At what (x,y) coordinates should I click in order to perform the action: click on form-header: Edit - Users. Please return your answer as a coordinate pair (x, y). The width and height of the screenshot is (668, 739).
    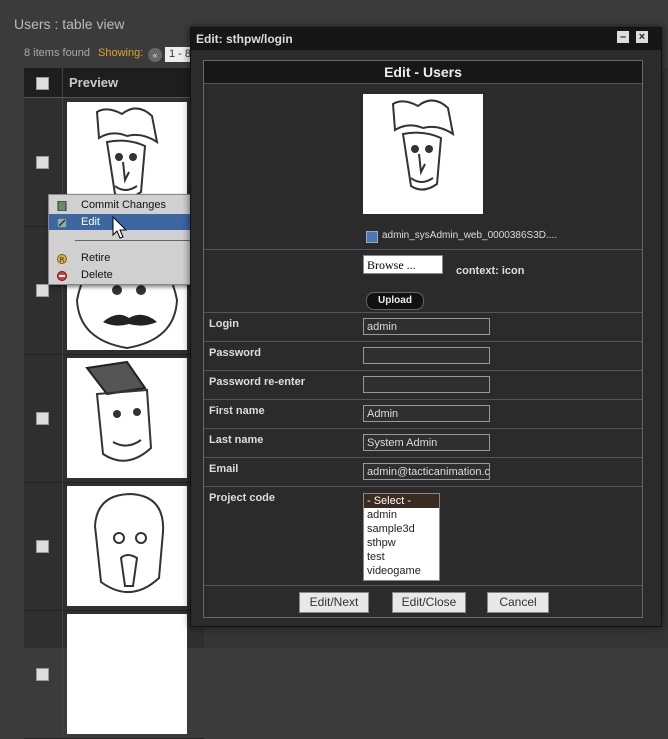
    Looking at the image, I should click on (423, 72).